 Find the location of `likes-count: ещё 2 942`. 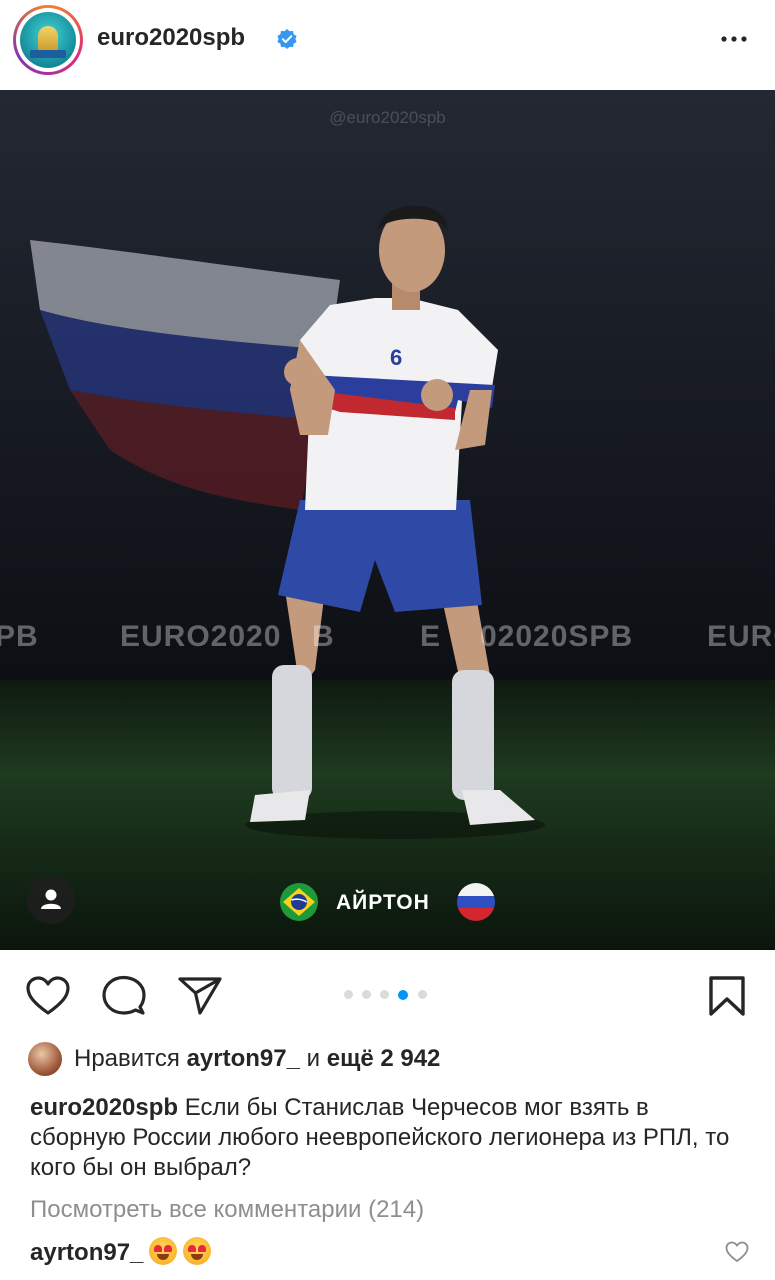

likes-count: ещё 2 942 is located at coordinates (384, 1058).